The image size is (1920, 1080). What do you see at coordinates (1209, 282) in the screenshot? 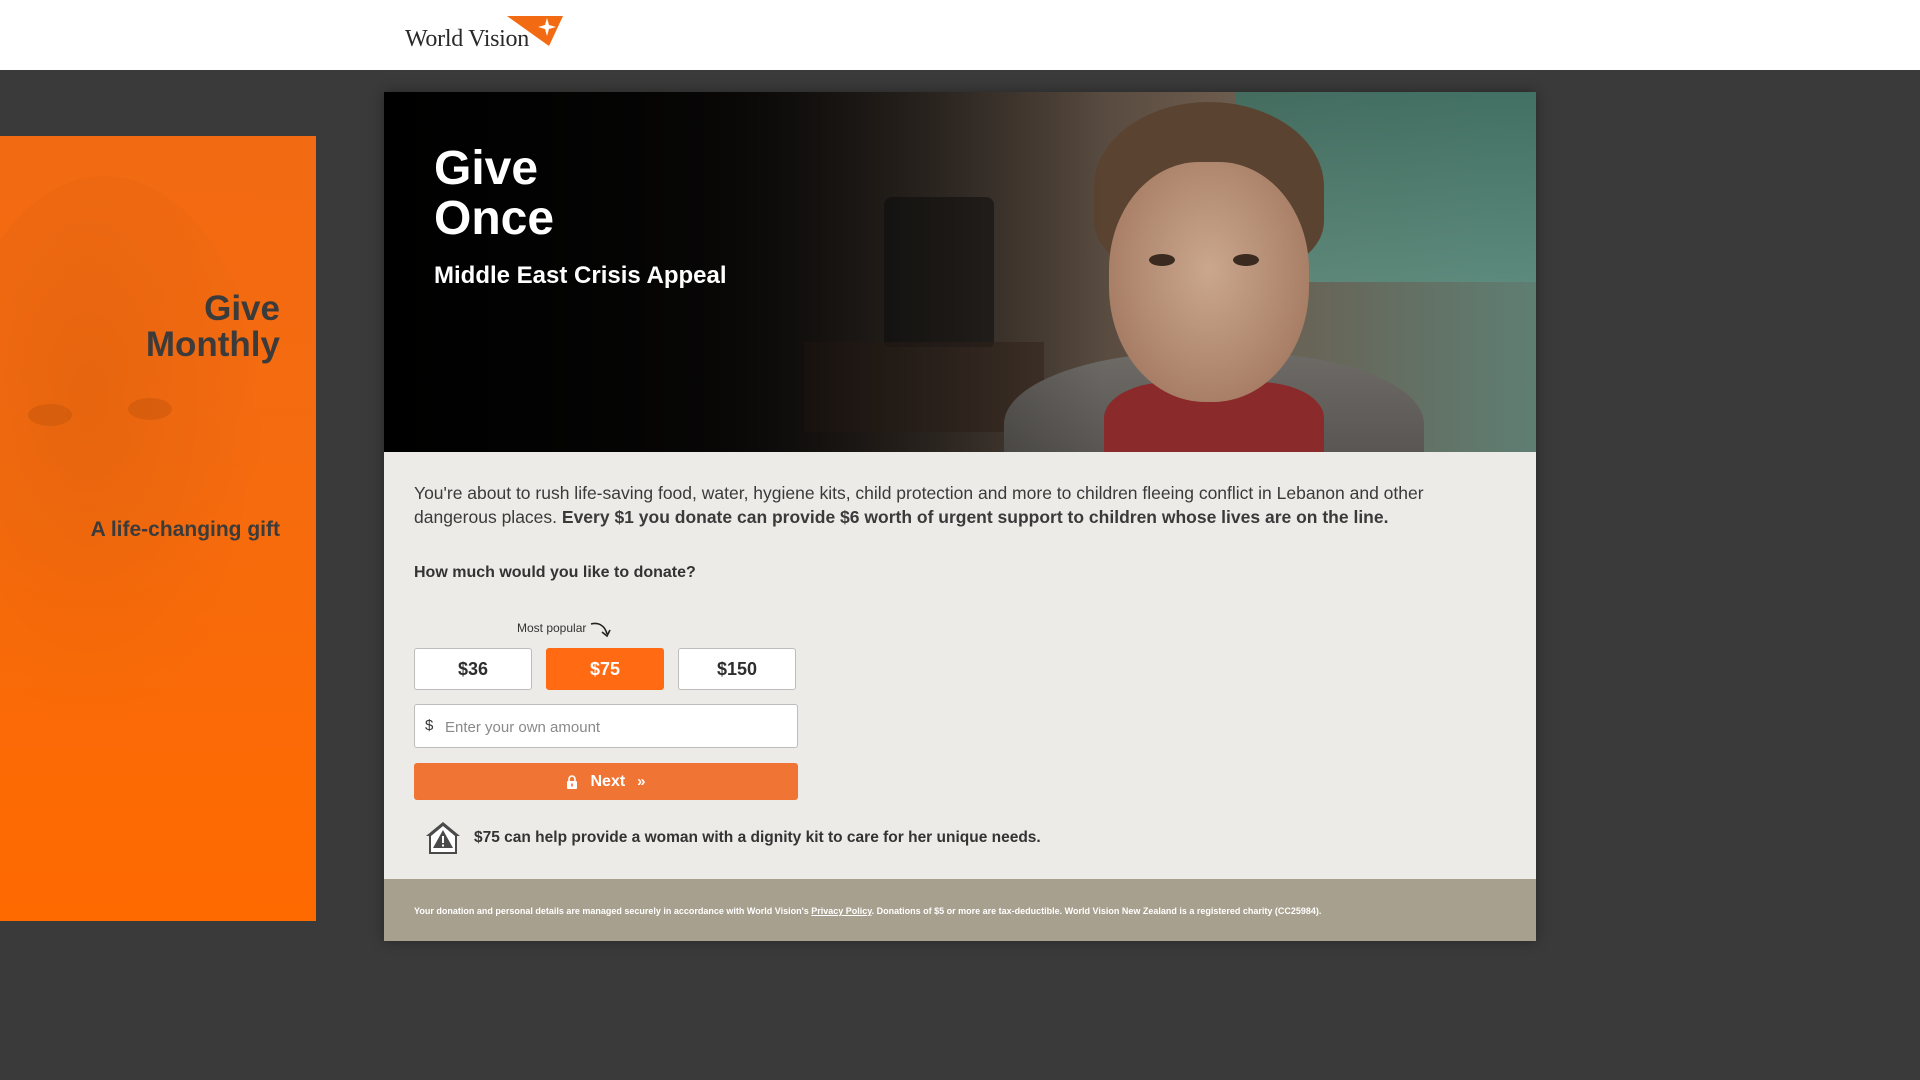
I see `hero-image-child-face` at bounding box center [1209, 282].